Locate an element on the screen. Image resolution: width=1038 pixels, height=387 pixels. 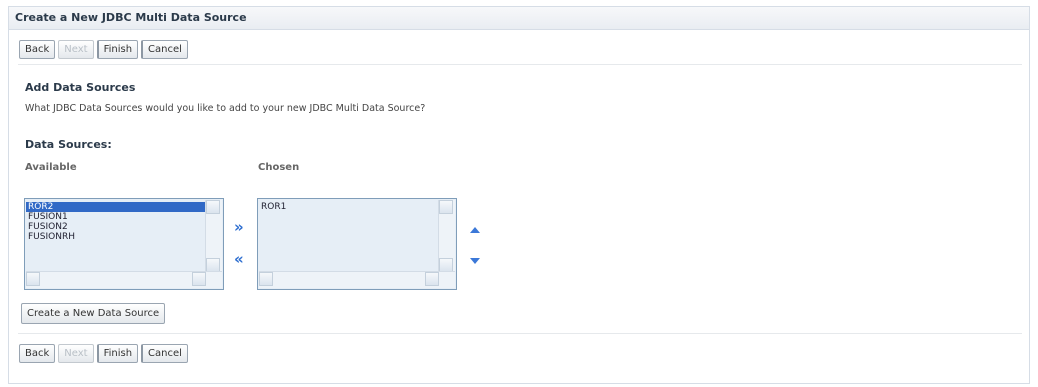
chosen-label: Chosen is located at coordinates (279, 167).